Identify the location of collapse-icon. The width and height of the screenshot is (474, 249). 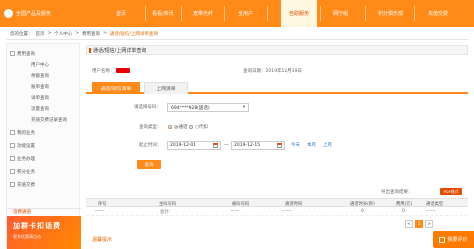
(12, 53).